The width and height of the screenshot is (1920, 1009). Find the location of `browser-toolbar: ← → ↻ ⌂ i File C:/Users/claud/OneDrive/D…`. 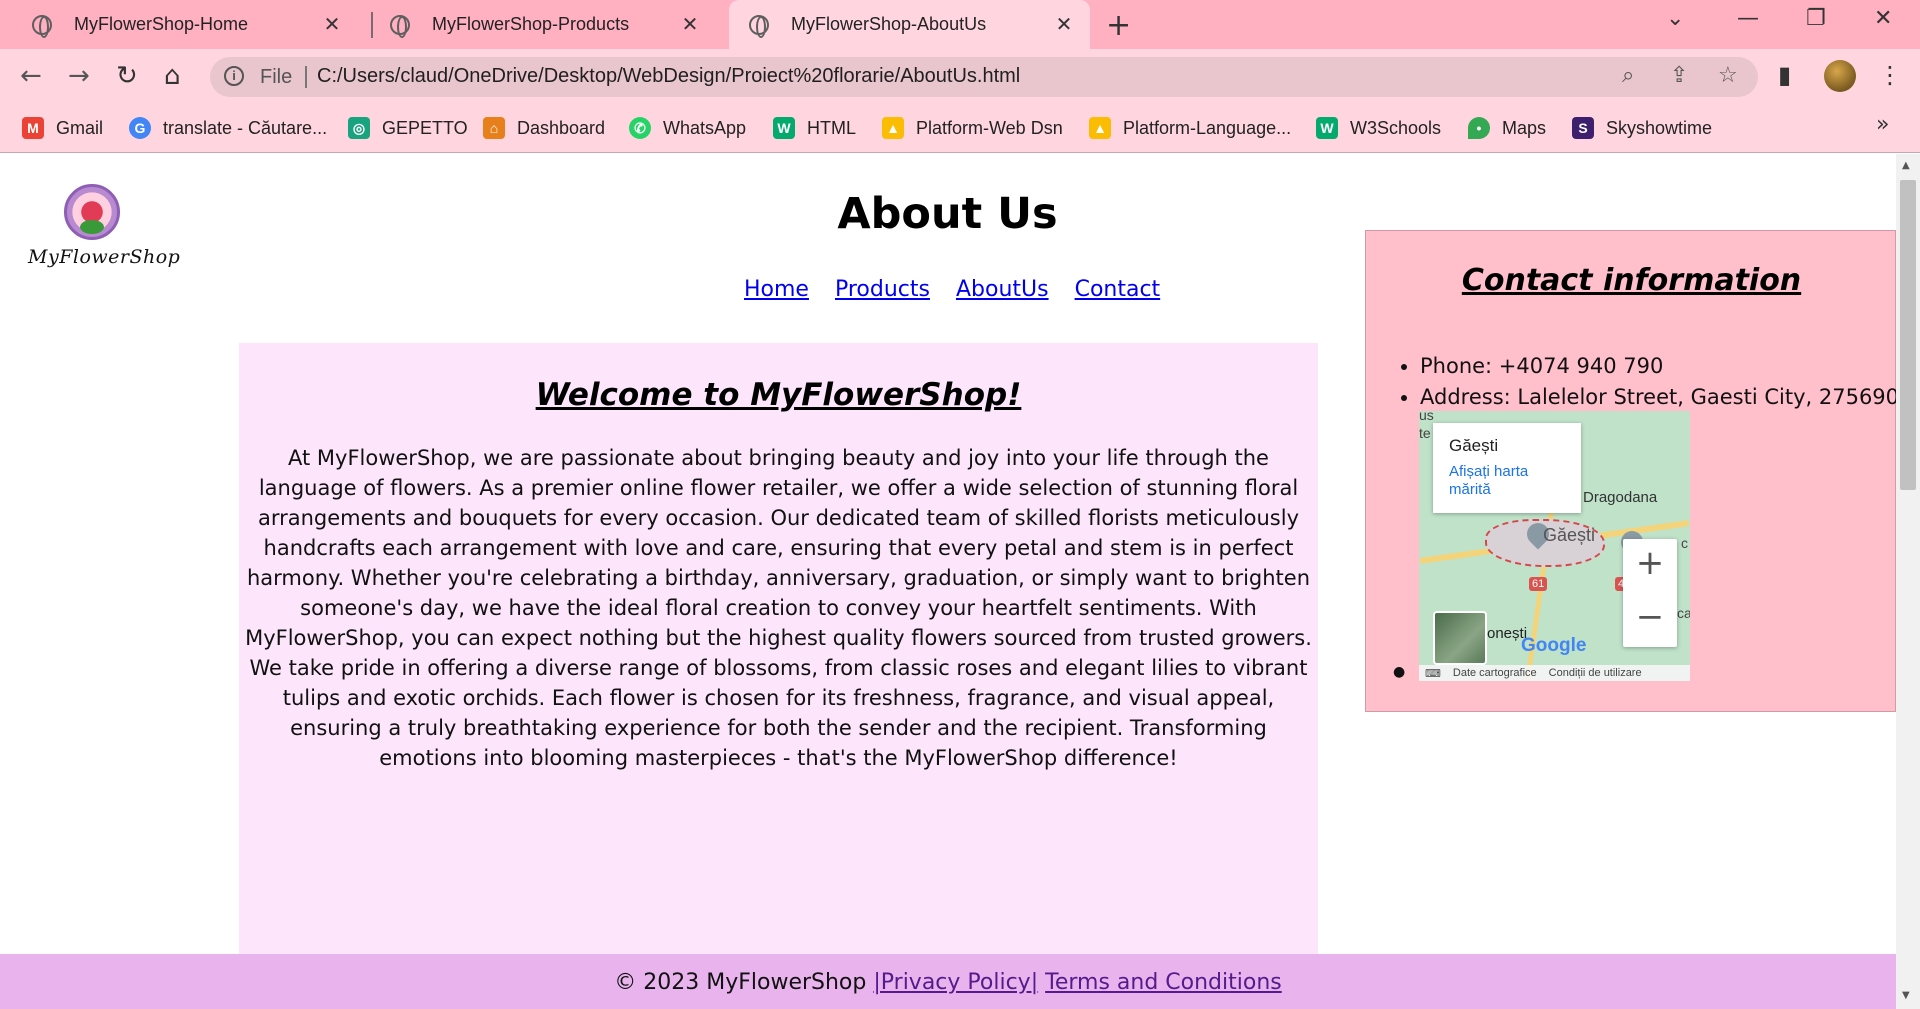

browser-toolbar: ← → ↻ ⌂ i File C:/Users/claud/OneDrive/D… is located at coordinates (960, 77).